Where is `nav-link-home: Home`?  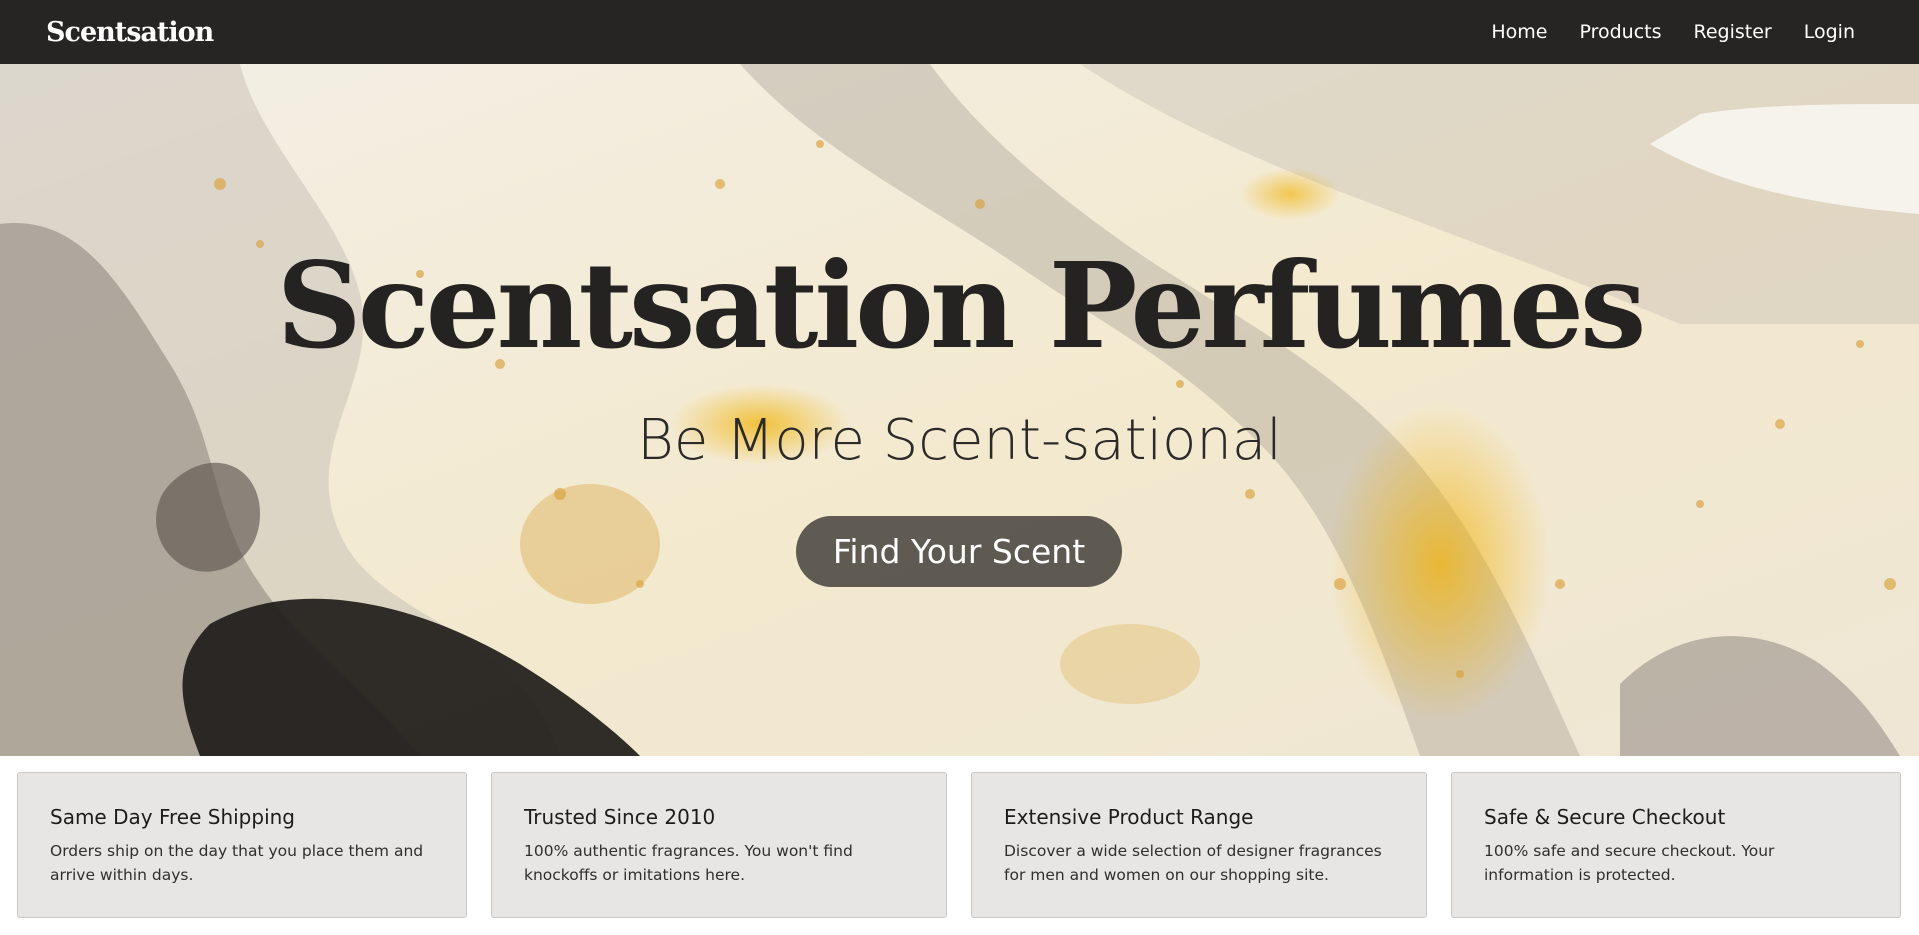
nav-link-home: Home is located at coordinates (1519, 32).